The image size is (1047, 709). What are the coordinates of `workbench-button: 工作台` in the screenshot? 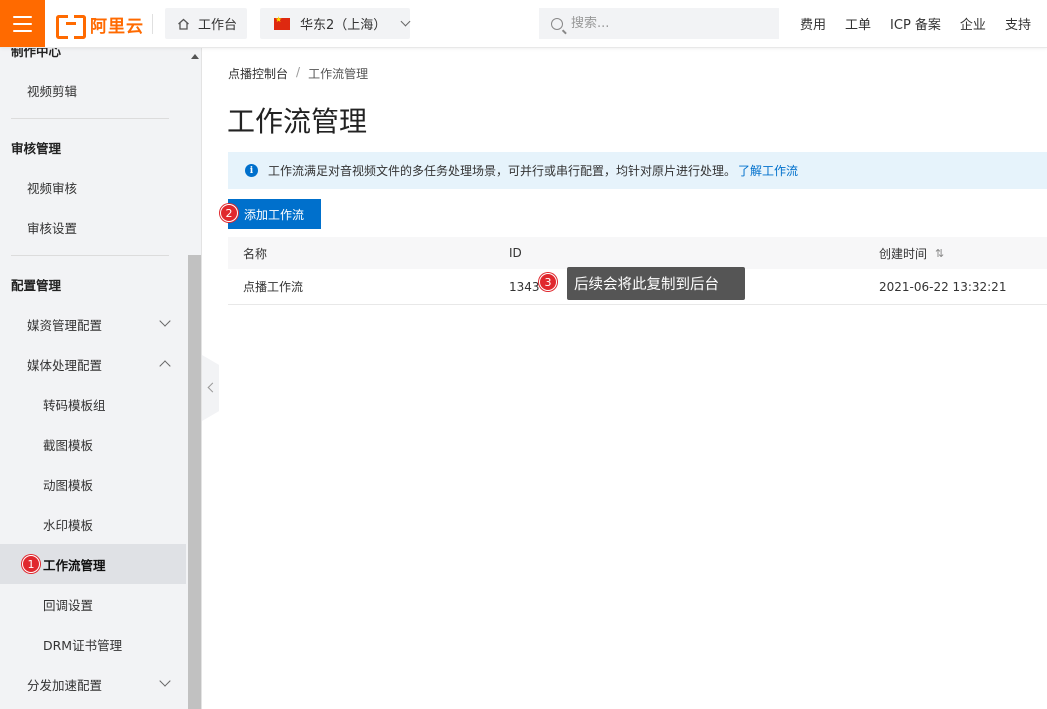 It's located at (206, 23).